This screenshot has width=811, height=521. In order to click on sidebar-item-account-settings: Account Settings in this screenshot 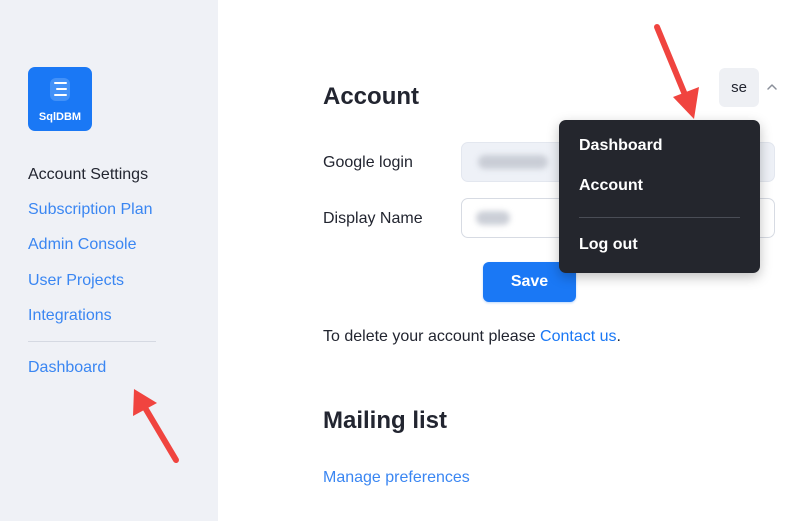, I will do `click(88, 175)`.